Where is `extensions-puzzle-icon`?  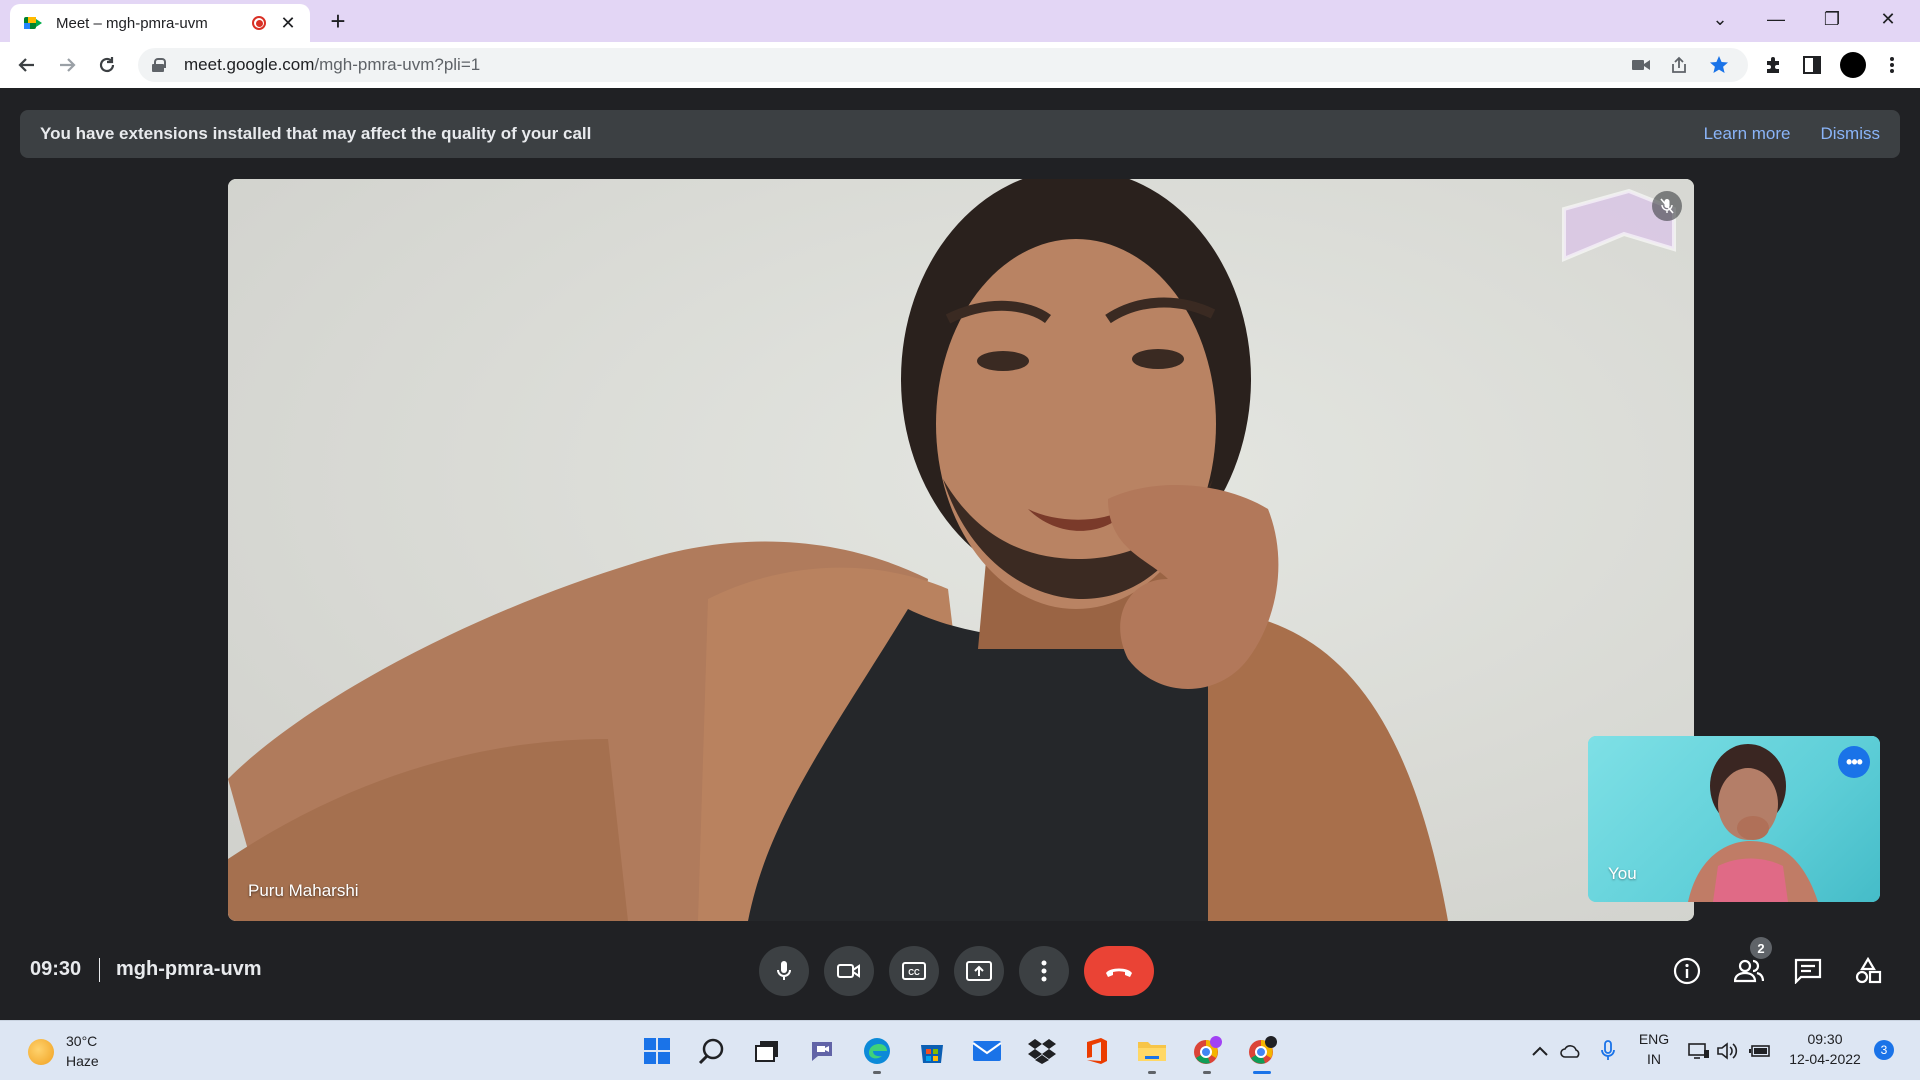
extensions-puzzle-icon is located at coordinates (1774, 65).